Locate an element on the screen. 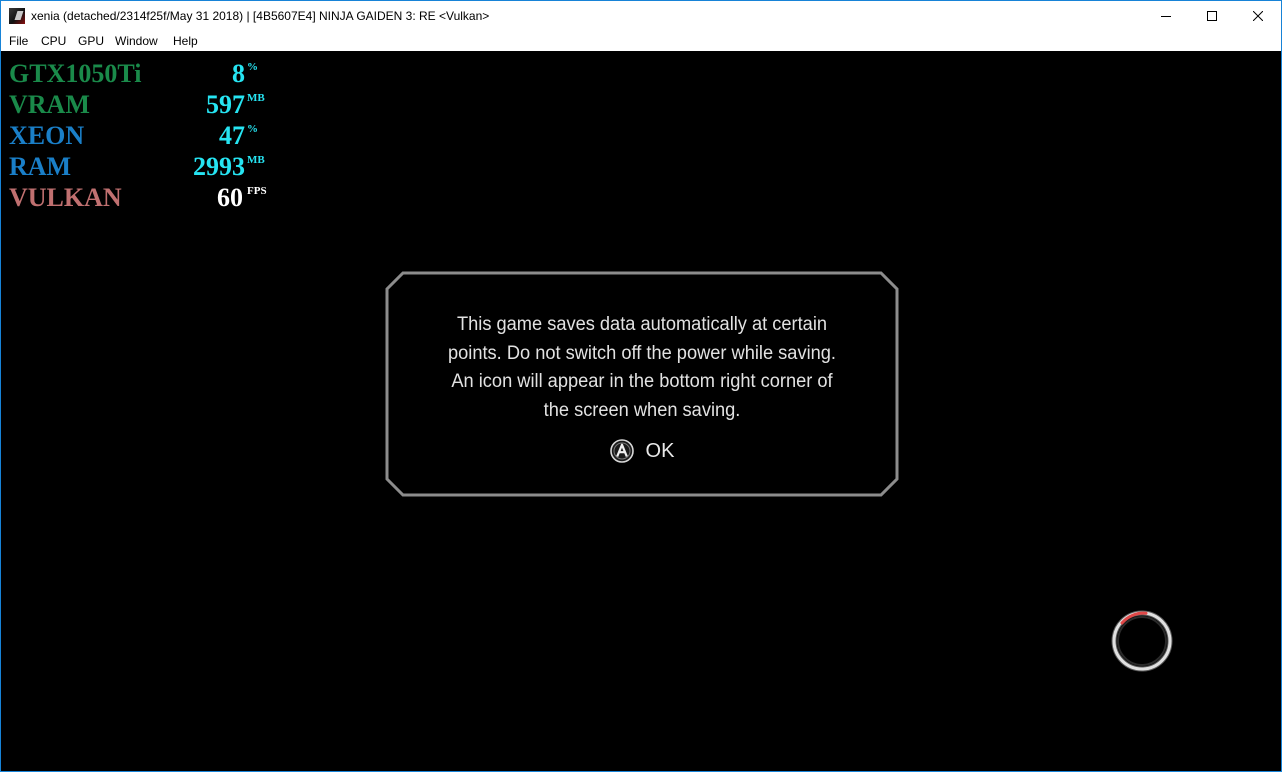 Image resolution: width=1282 pixels, height=772 pixels. maximize-button is located at coordinates (1212, 16).